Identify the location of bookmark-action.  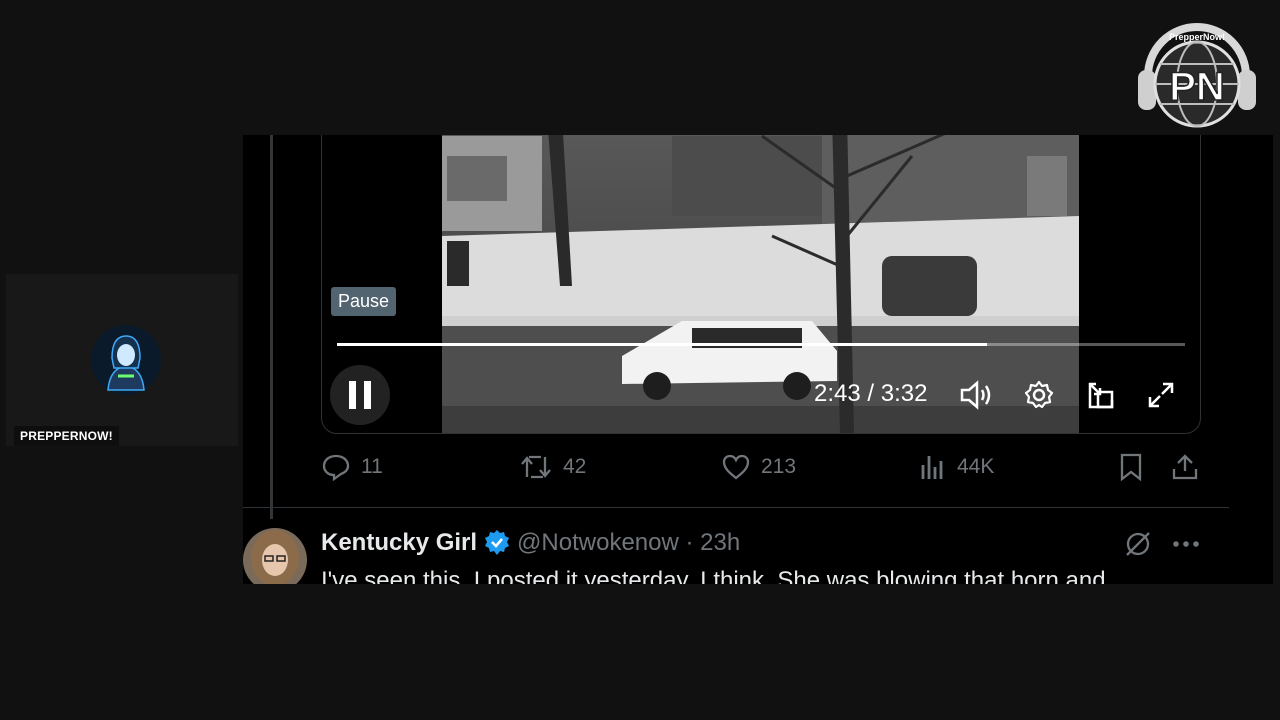
(1131, 467).